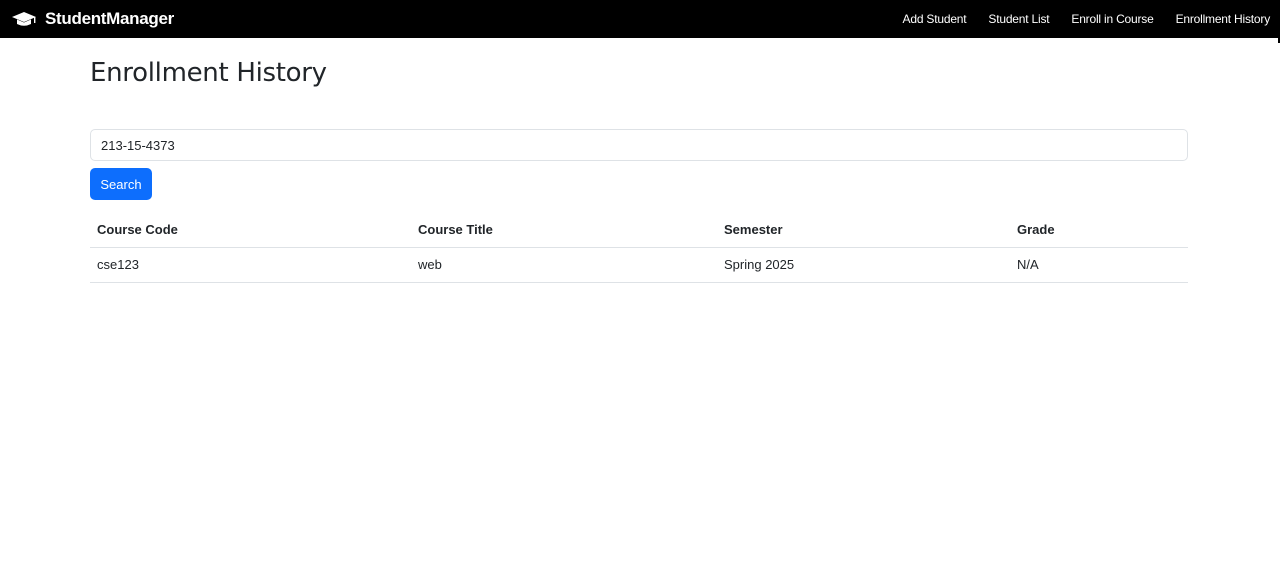 The image size is (1280, 584). What do you see at coordinates (1223, 19) in the screenshot?
I see `nav-link-enrollment-history: Enrollment History` at bounding box center [1223, 19].